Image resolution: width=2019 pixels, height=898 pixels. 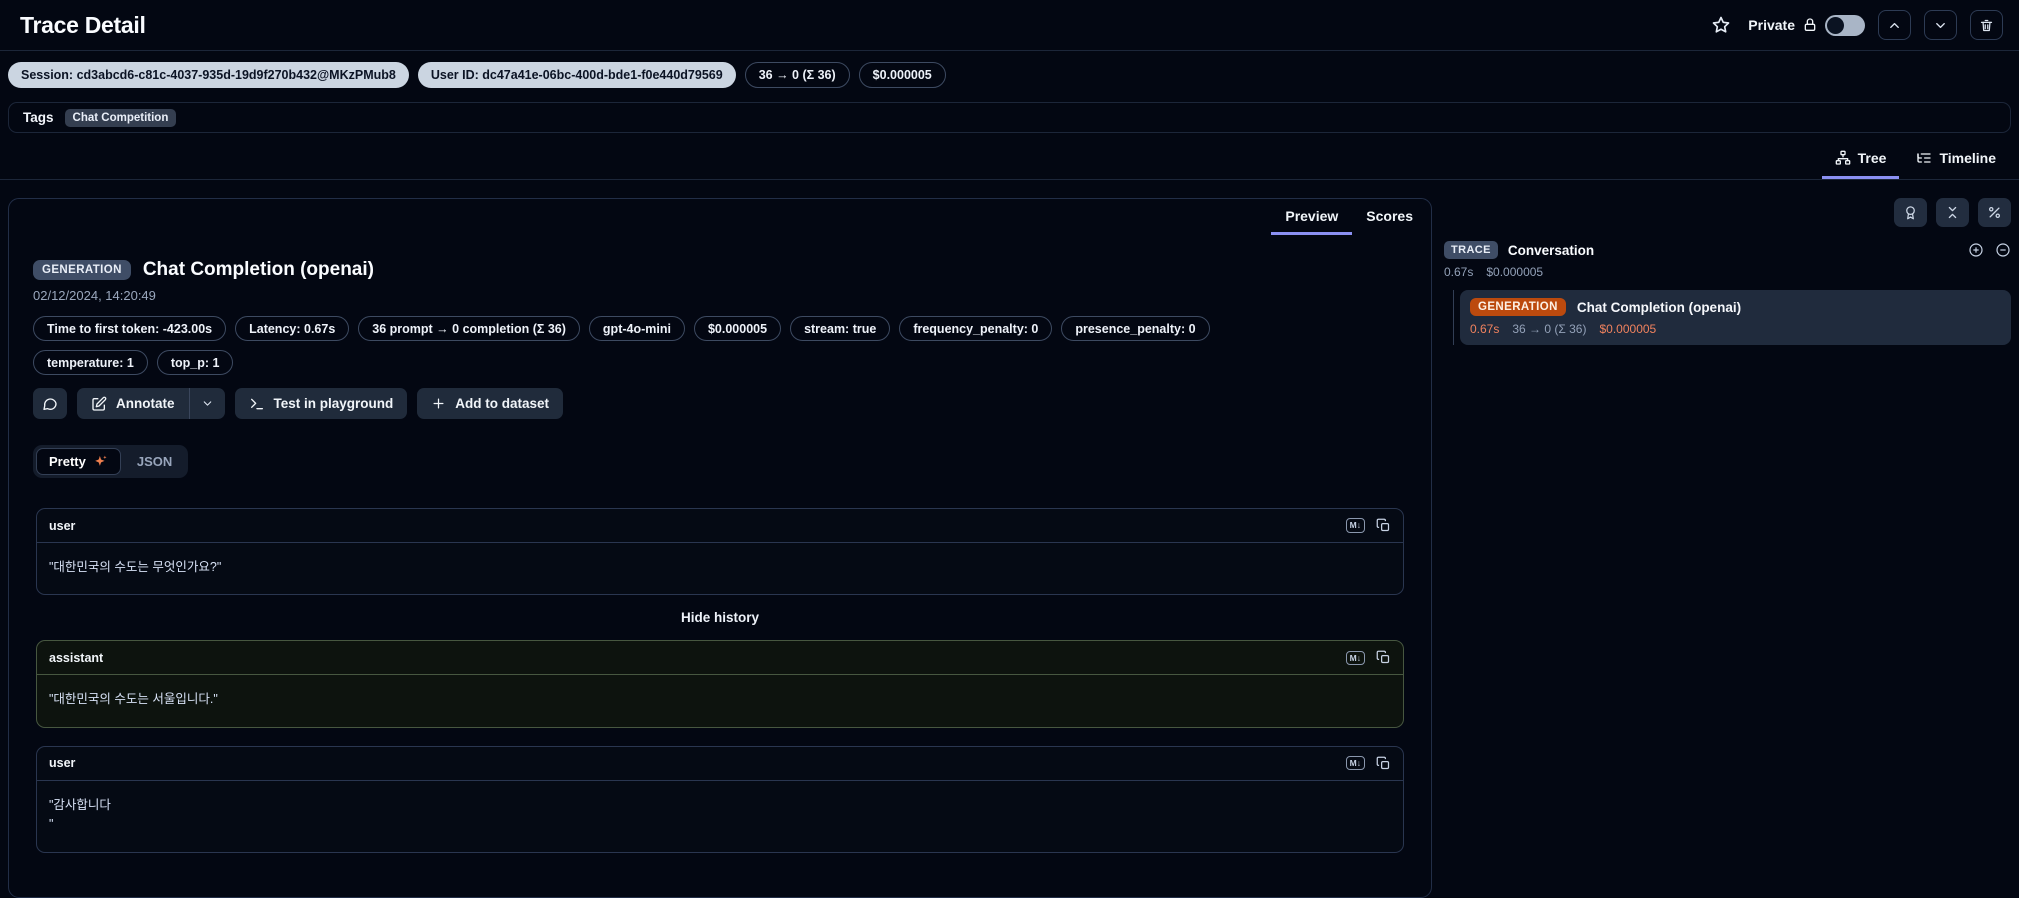 What do you see at coordinates (1628, 329) in the screenshot?
I see `node-cost: $0.000005` at bounding box center [1628, 329].